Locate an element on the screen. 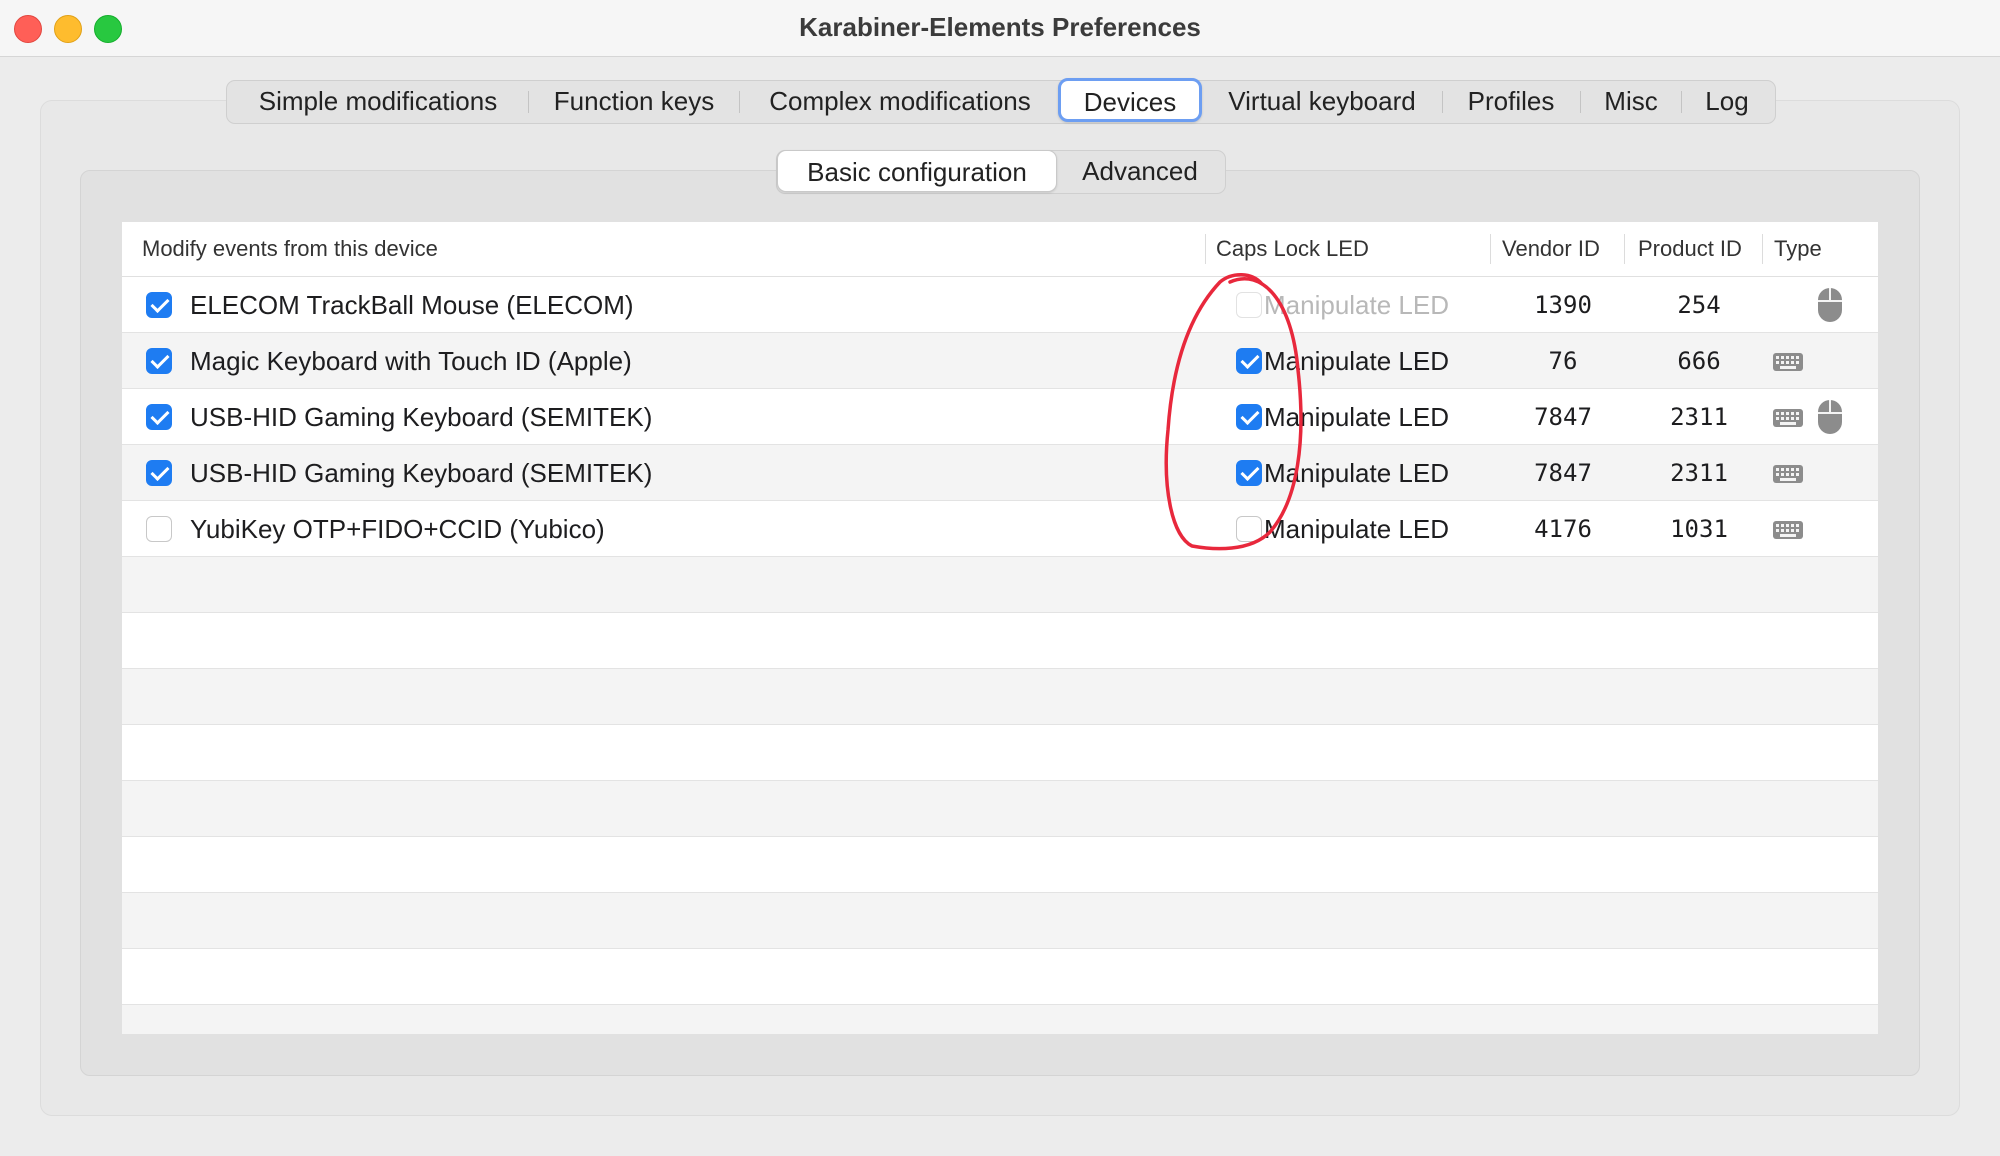 This screenshot has height=1156, width=2000. title-bar: Karabiner-Elements Preferences is located at coordinates (1000, 28).